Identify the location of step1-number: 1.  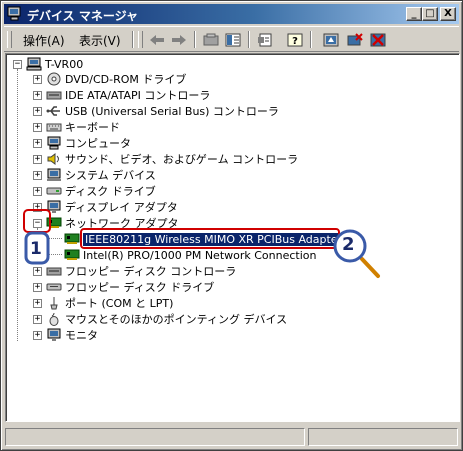
(36, 249).